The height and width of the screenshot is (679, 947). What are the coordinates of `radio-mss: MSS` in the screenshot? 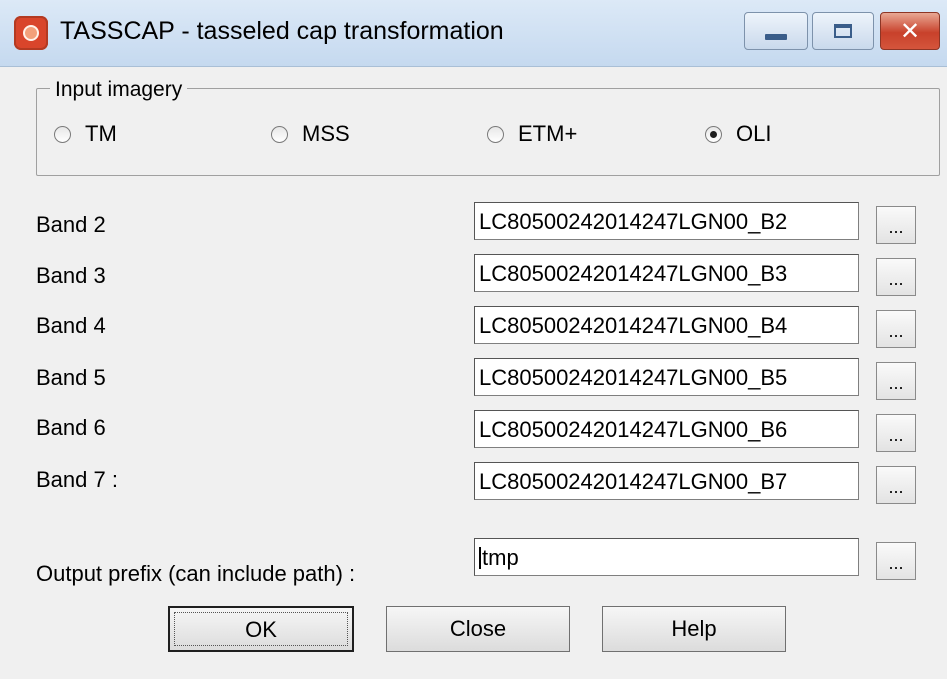 It's located at (310, 134).